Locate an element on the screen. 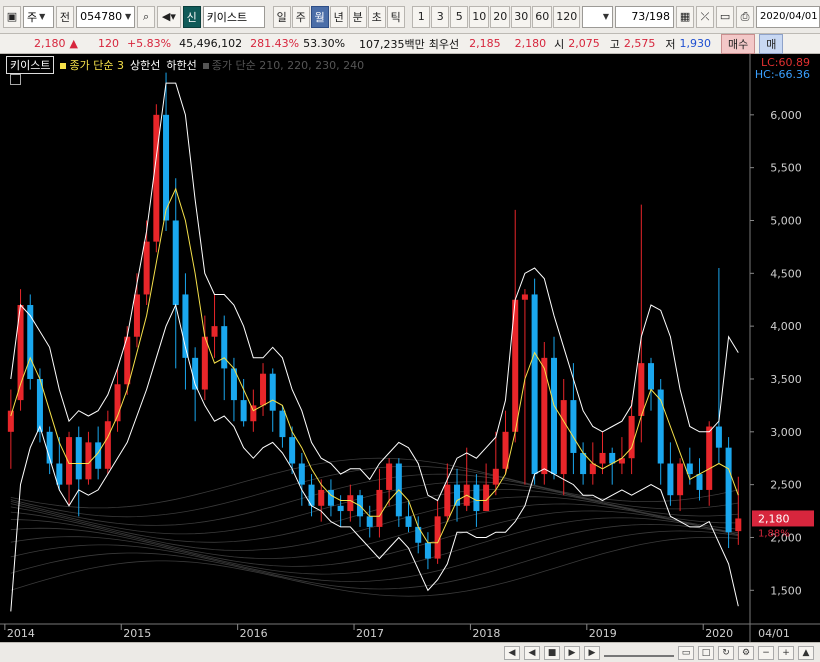  date-field: 2020/04/01 is located at coordinates (788, 16).